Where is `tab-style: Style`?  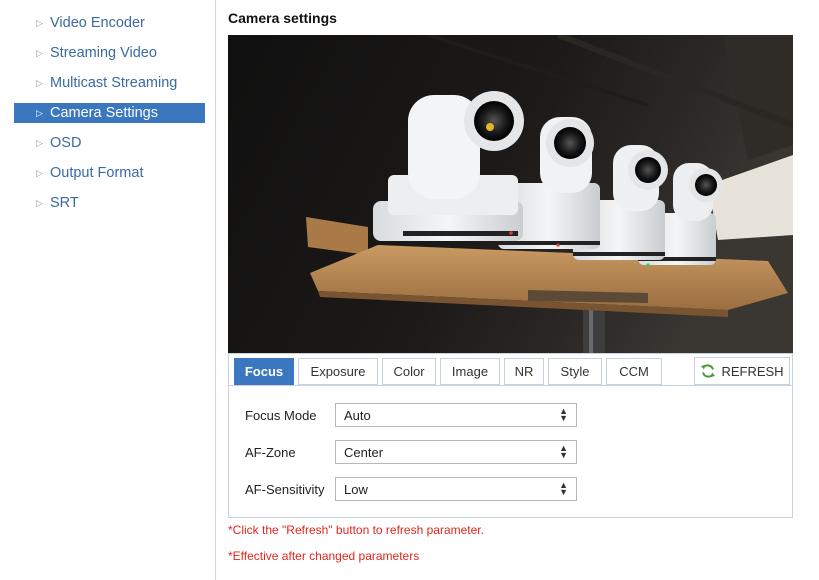
tab-style: Style is located at coordinates (575, 371).